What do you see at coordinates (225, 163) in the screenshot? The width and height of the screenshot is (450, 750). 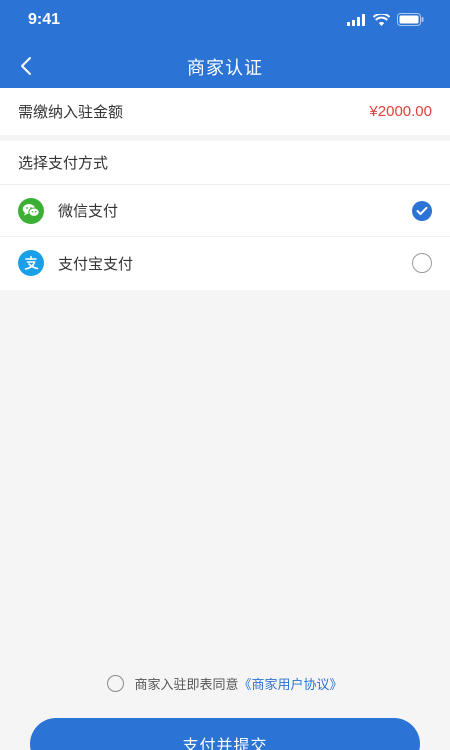 I see `payment-section-header: 选择支付方式` at bounding box center [225, 163].